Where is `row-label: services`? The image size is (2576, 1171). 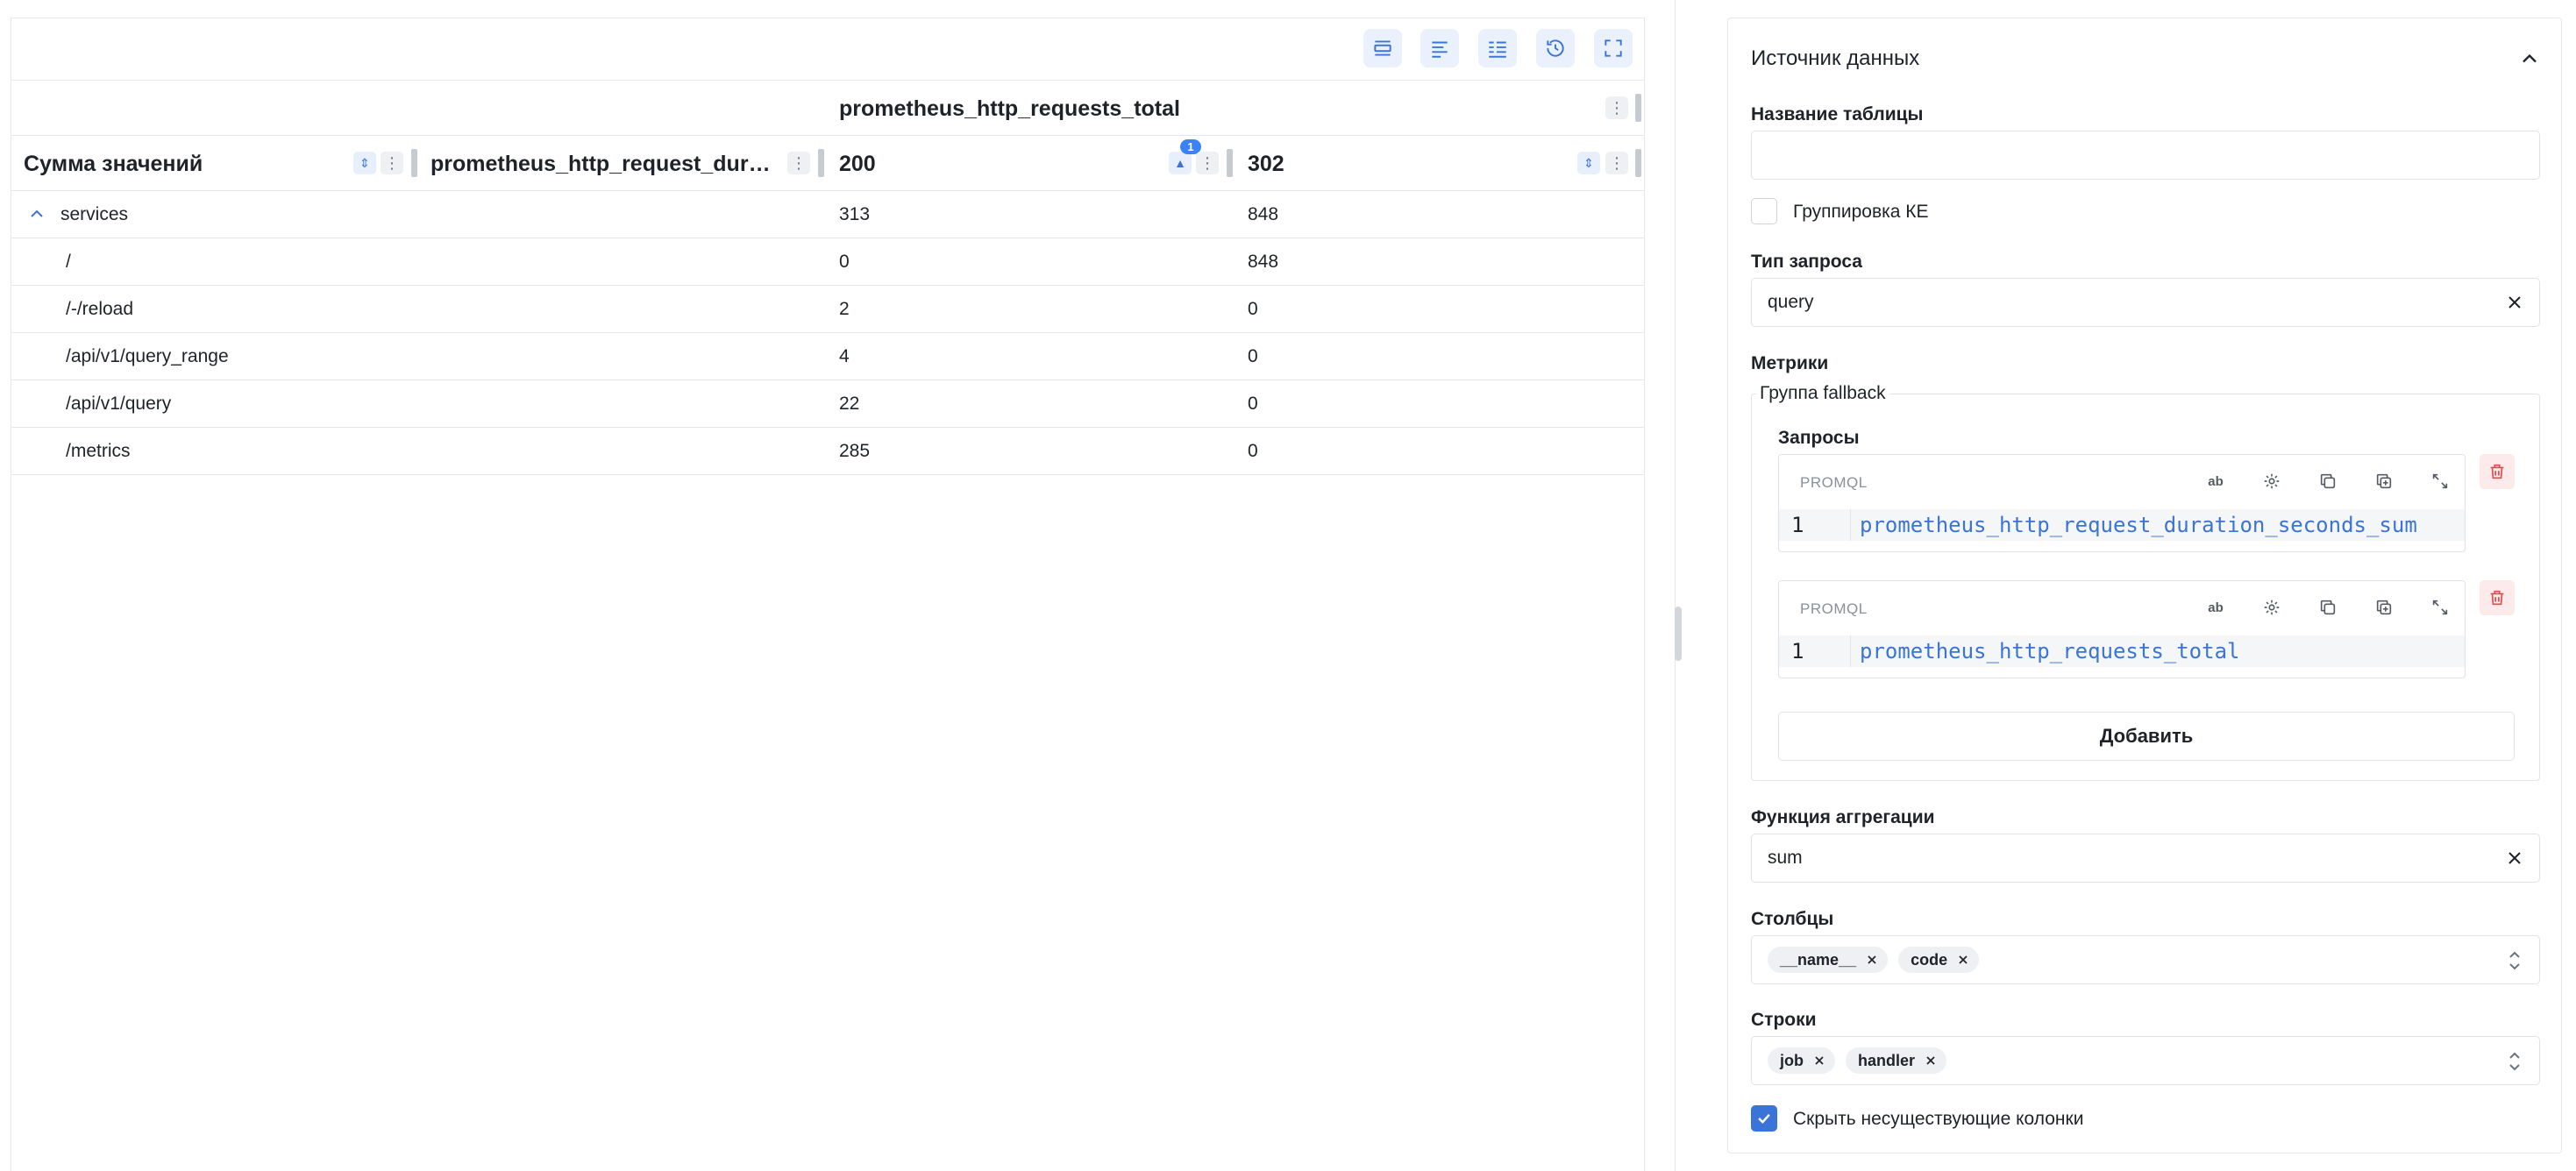 row-label: services is located at coordinates (94, 214).